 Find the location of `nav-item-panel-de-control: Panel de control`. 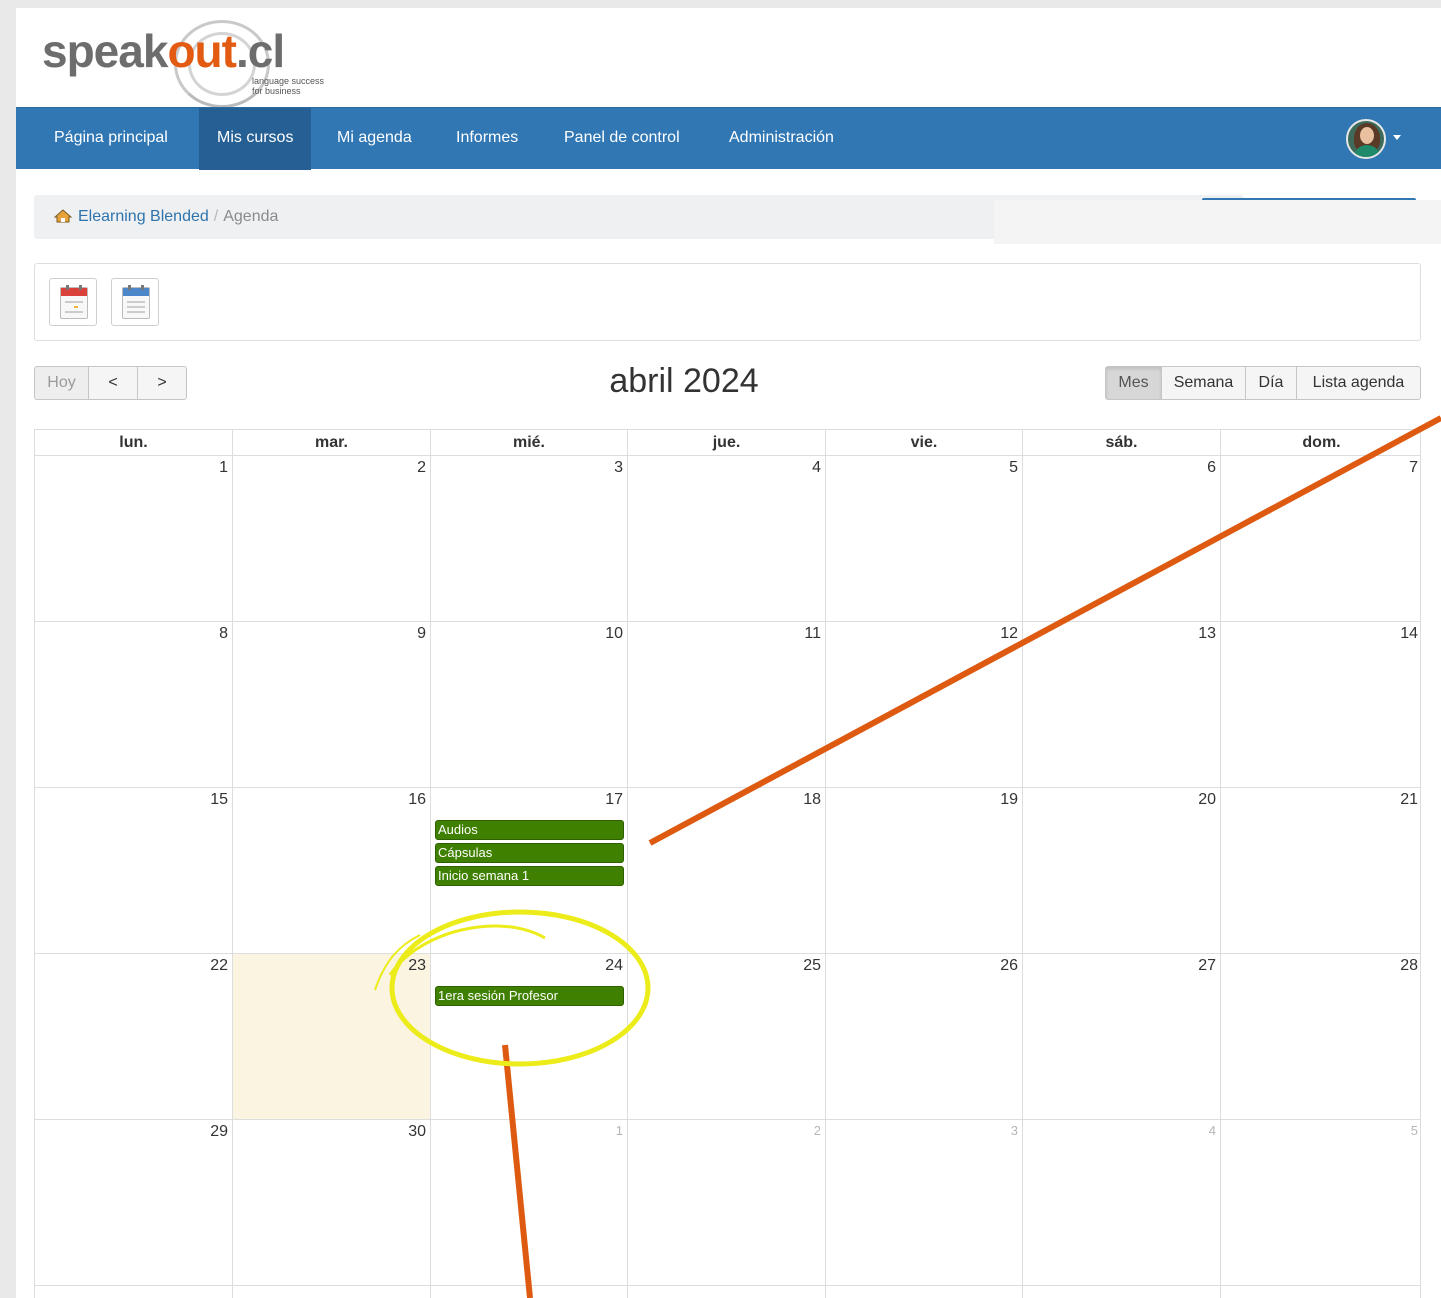

nav-item-panel-de-control: Panel de control is located at coordinates (622, 139).